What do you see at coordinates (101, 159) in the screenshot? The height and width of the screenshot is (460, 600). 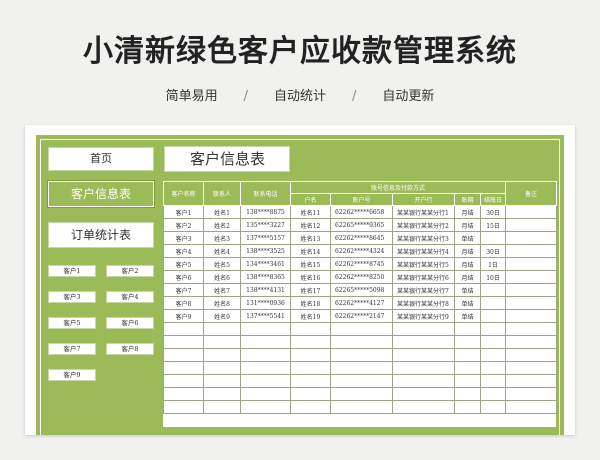 I see `home-button: 首页` at bounding box center [101, 159].